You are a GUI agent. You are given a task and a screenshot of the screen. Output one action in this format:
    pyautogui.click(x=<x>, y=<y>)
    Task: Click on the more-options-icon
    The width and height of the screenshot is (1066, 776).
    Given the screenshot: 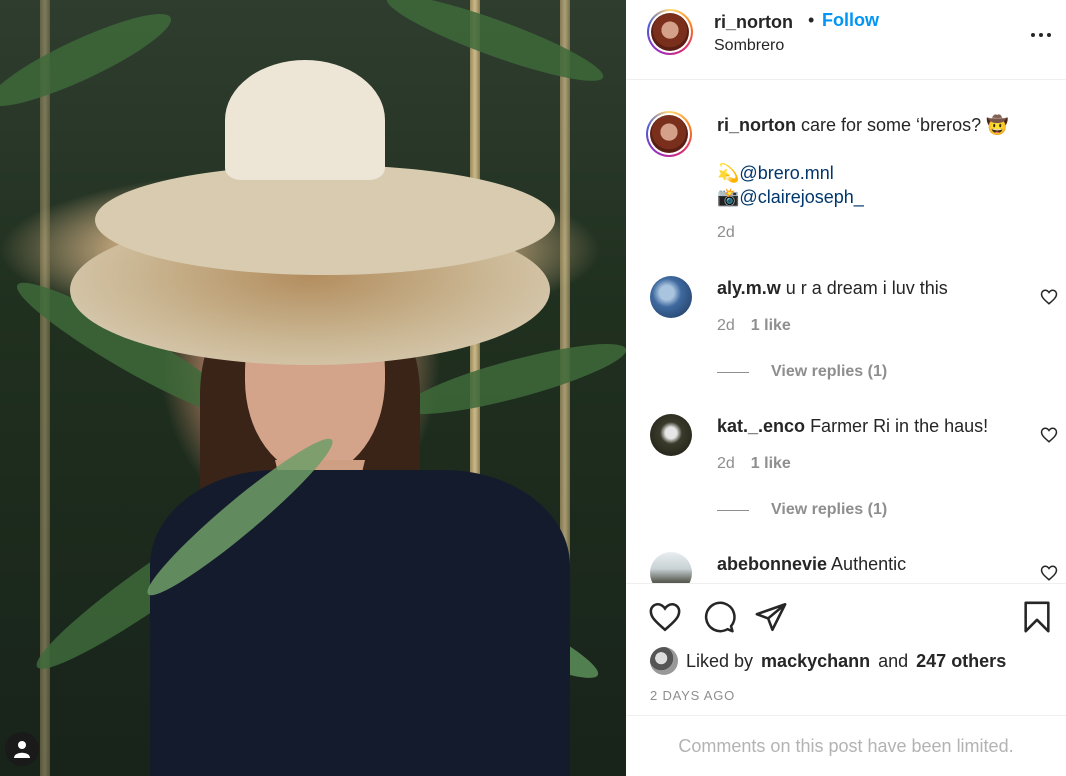 What is the action you would take?
    pyautogui.click(x=1043, y=35)
    